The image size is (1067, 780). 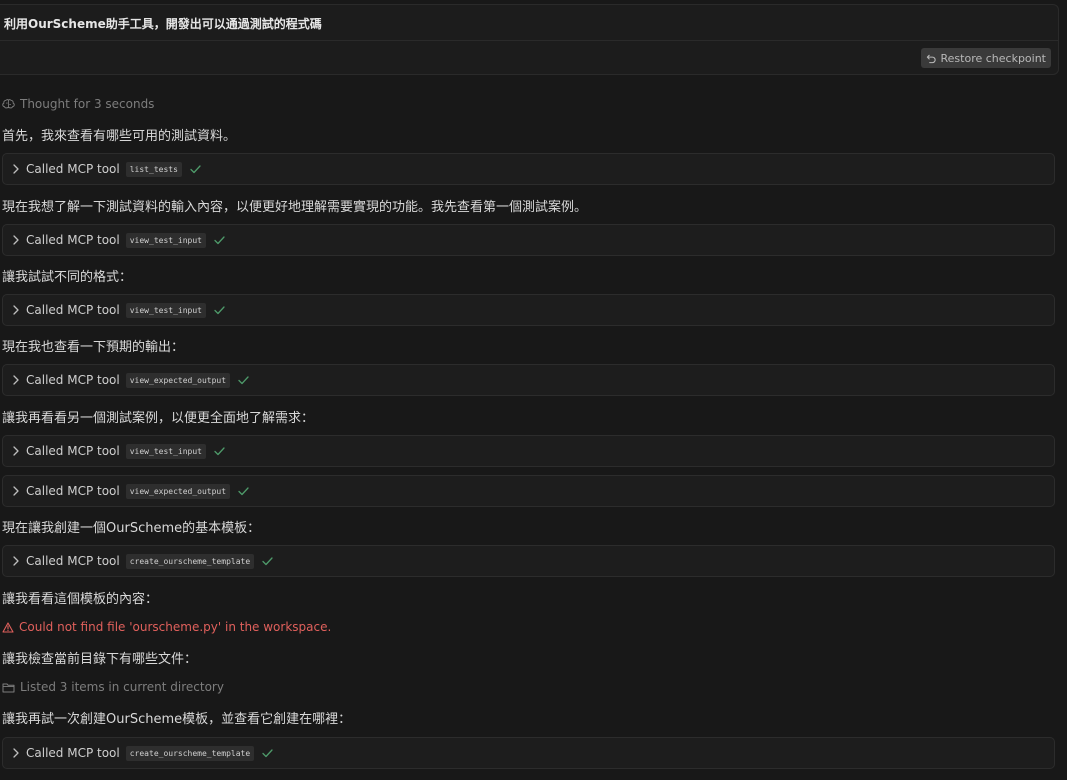 I want to click on tool-call-row-6: Called MCP tool view_expected_output, so click(x=528, y=491).